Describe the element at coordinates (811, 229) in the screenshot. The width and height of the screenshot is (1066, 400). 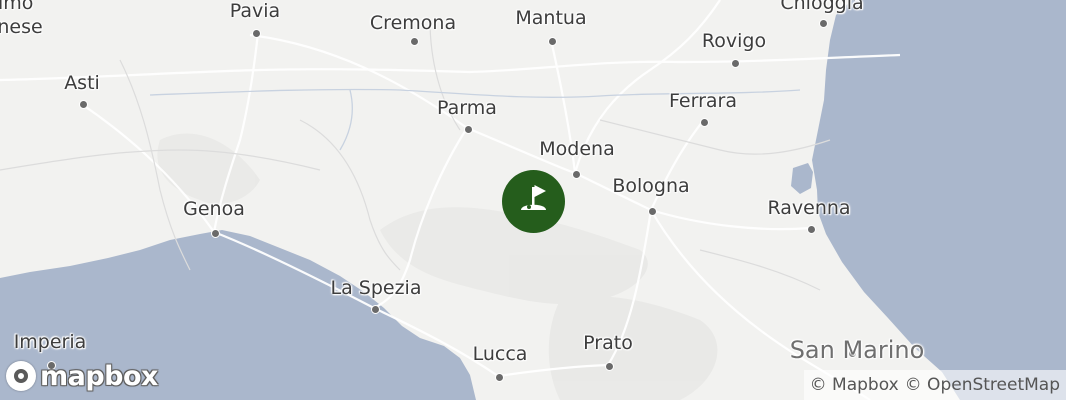
I see `city-dot-ravenna` at that location.